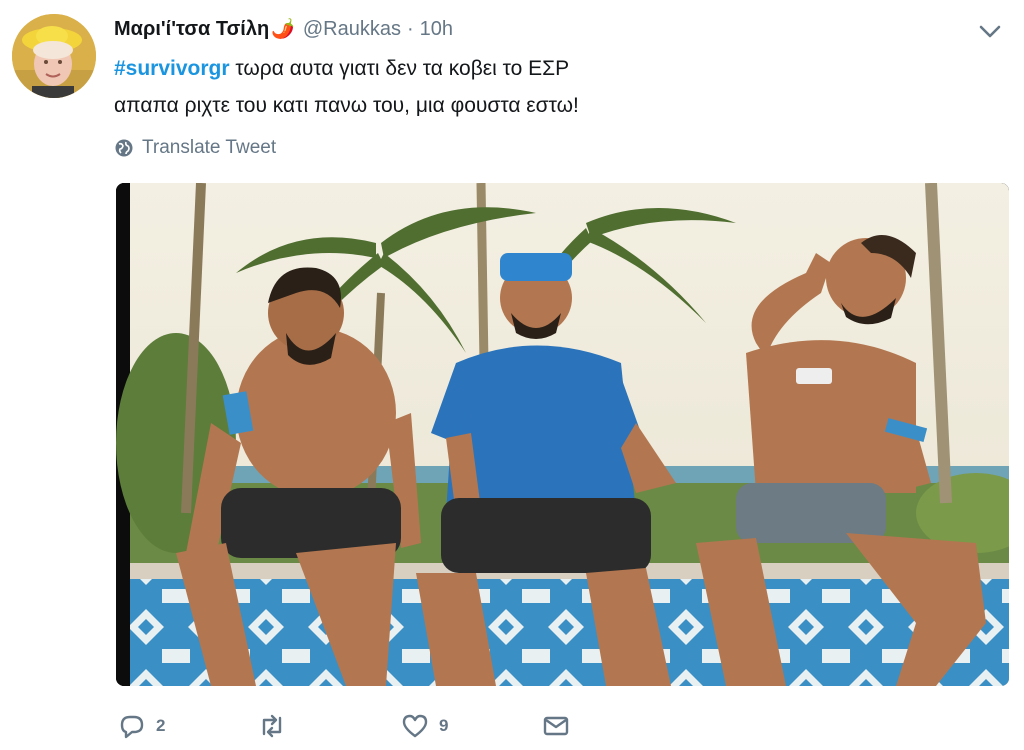 This screenshot has width=1024, height=750. Describe the element at coordinates (272, 726) in the screenshot. I see `retweet-icon` at that location.